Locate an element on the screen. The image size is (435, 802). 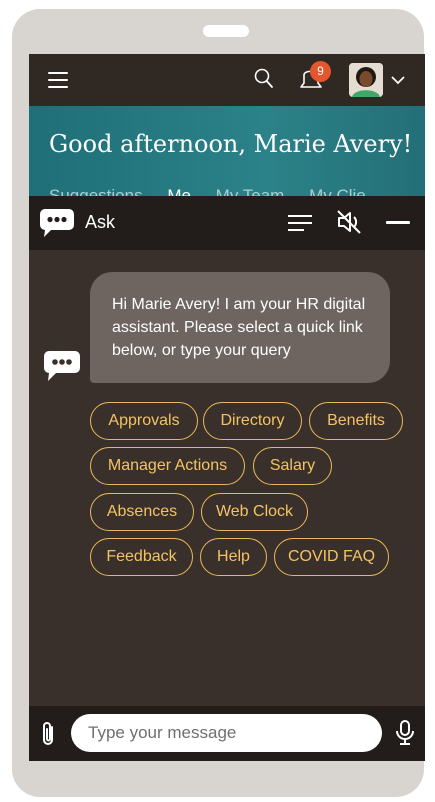
quick-link-benefits: Benefits is located at coordinates (356, 421).